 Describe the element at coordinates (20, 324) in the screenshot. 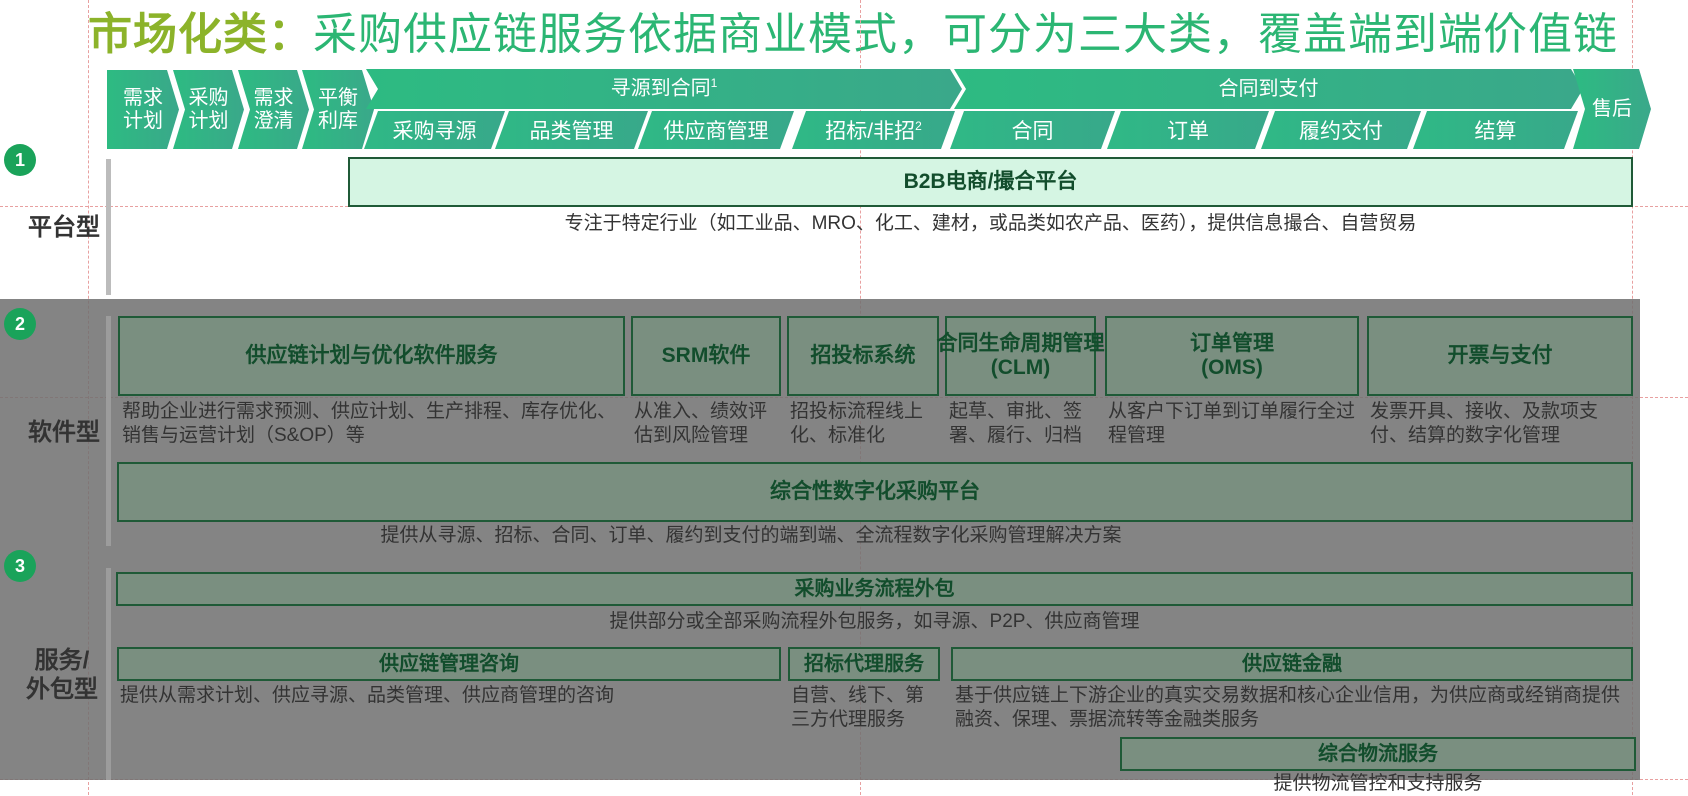

I see `section-number-badge: 2` at that location.